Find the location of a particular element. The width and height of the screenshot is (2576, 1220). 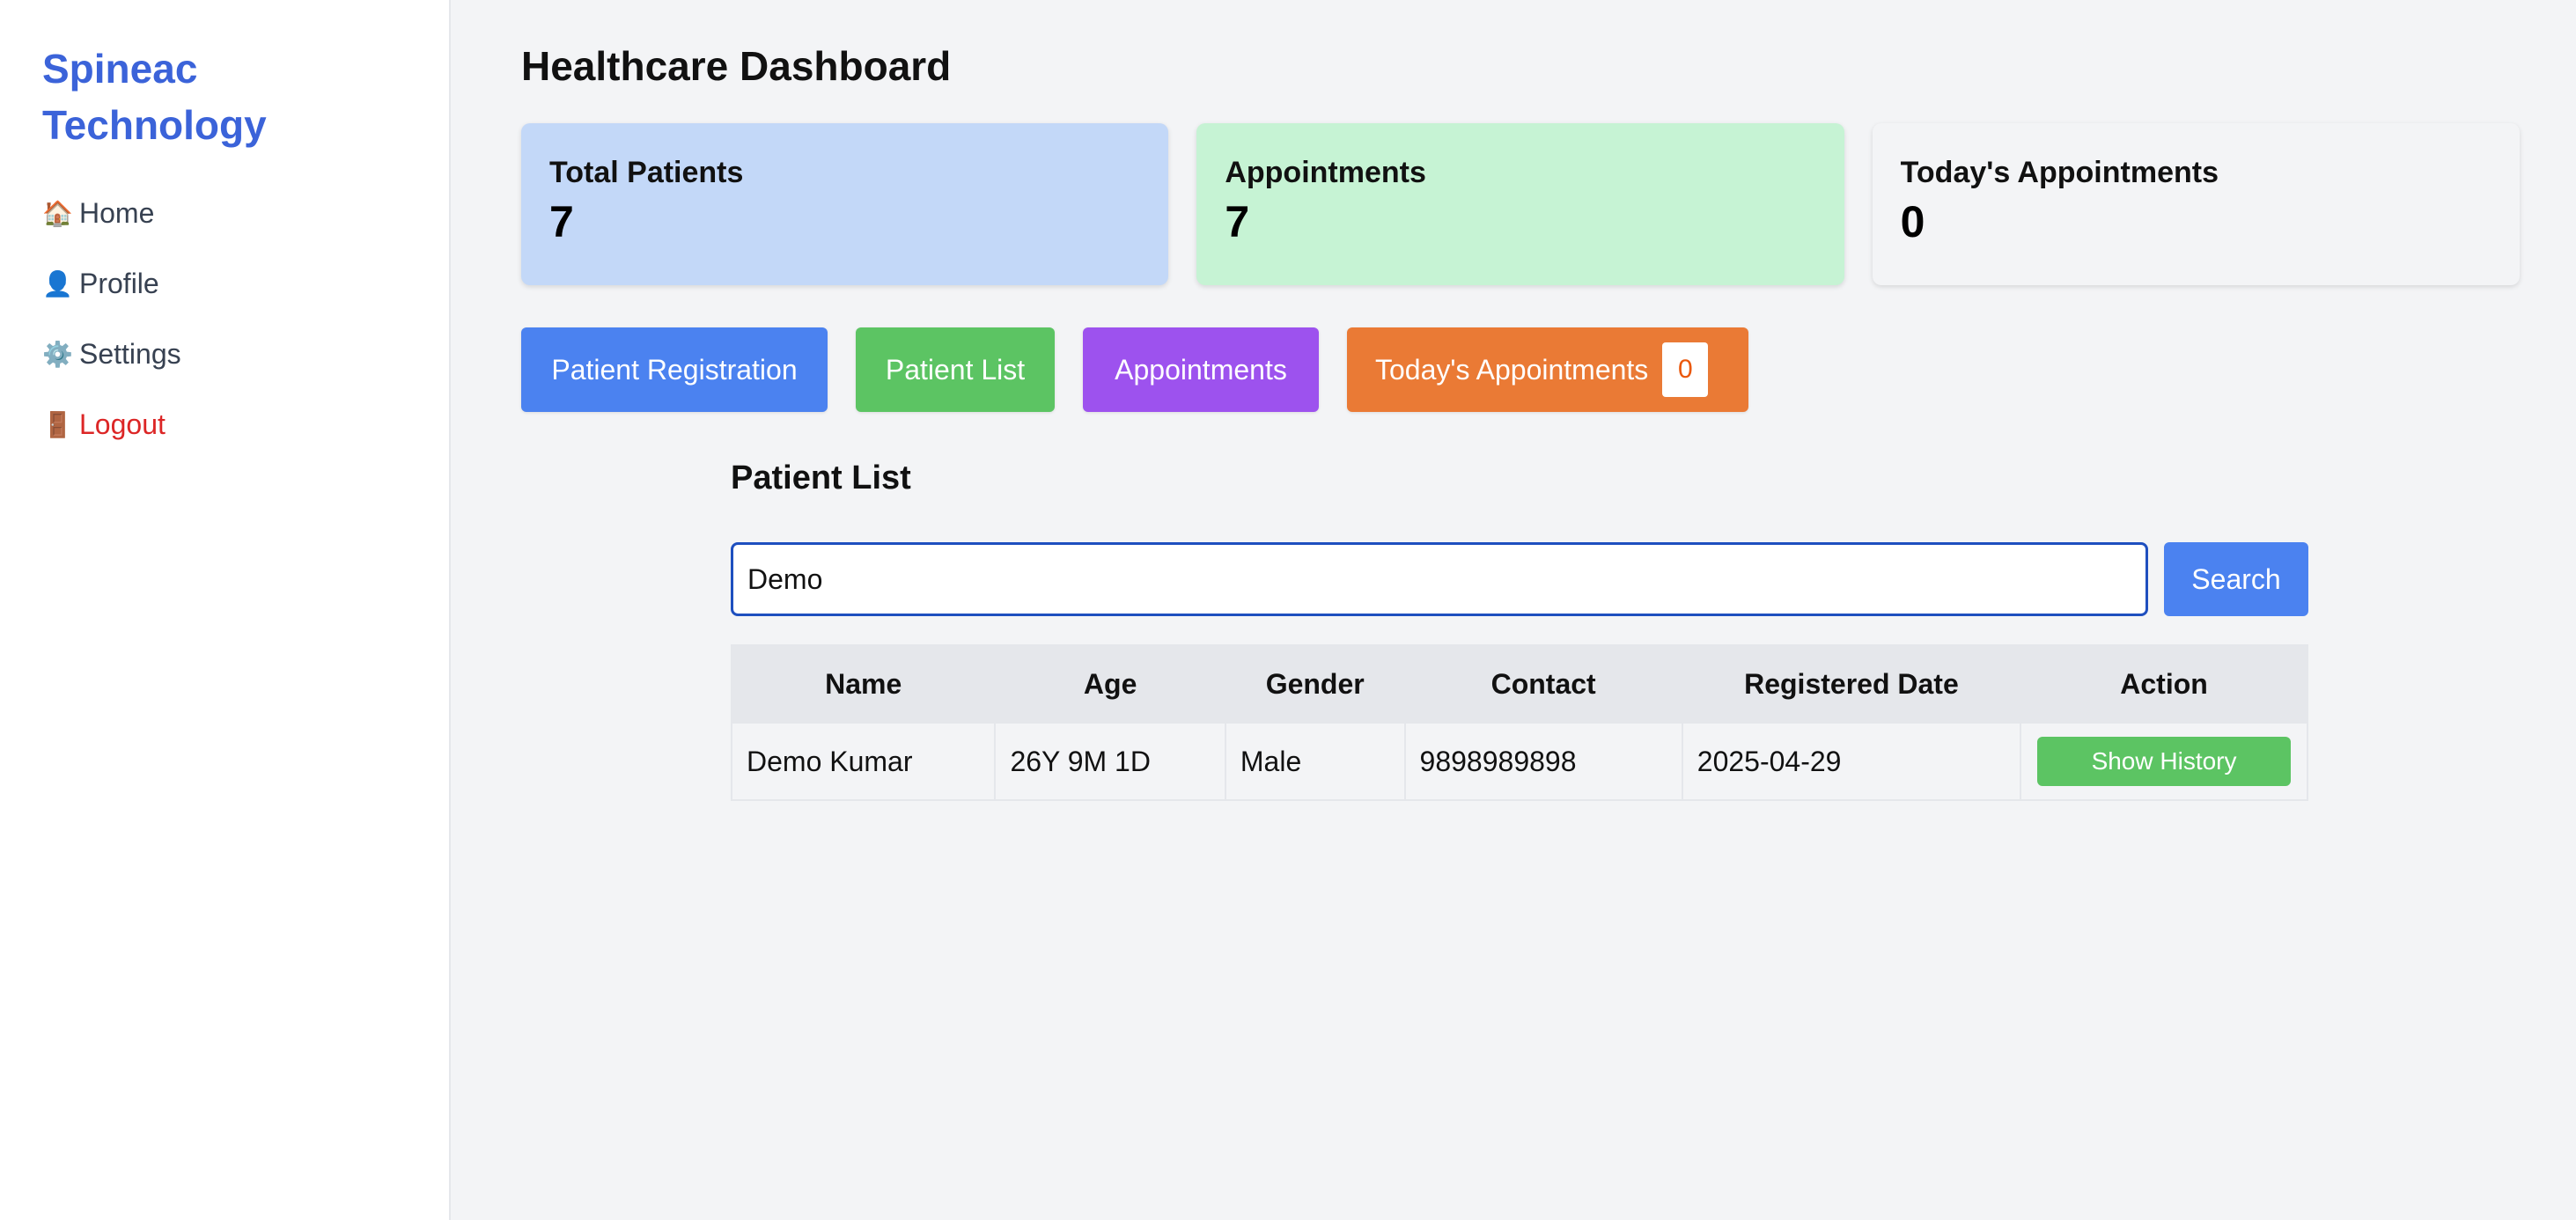

stat-card-total-patients: Total Patients 7 is located at coordinates (845, 204).